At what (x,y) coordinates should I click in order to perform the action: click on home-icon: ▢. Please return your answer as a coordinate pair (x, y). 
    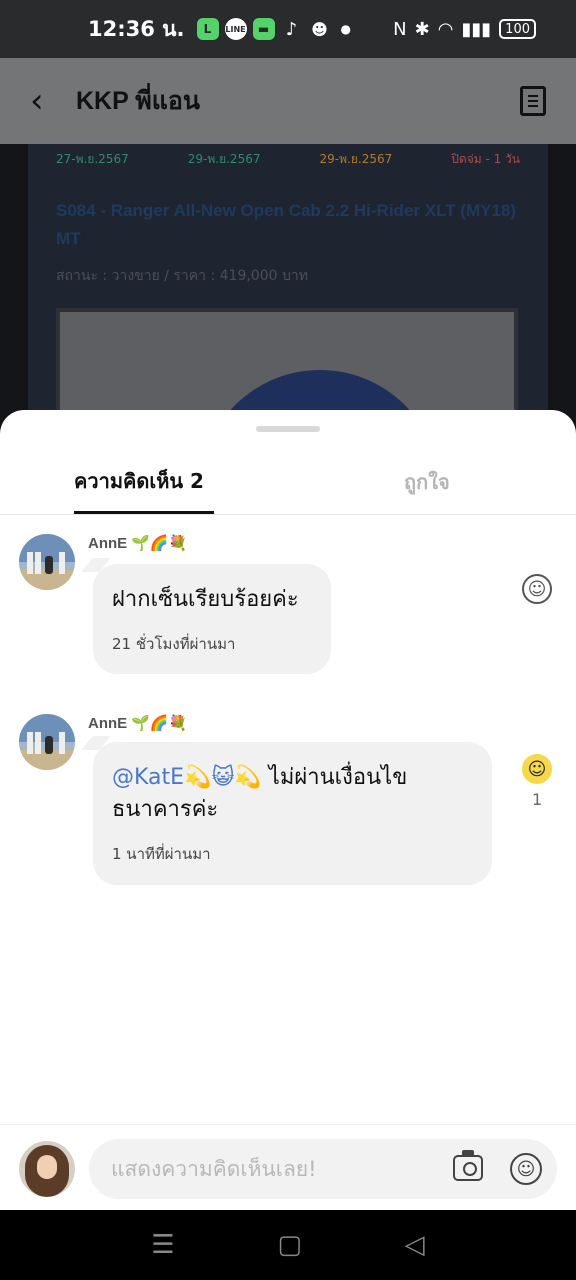
    Looking at the image, I should click on (289, 1245).